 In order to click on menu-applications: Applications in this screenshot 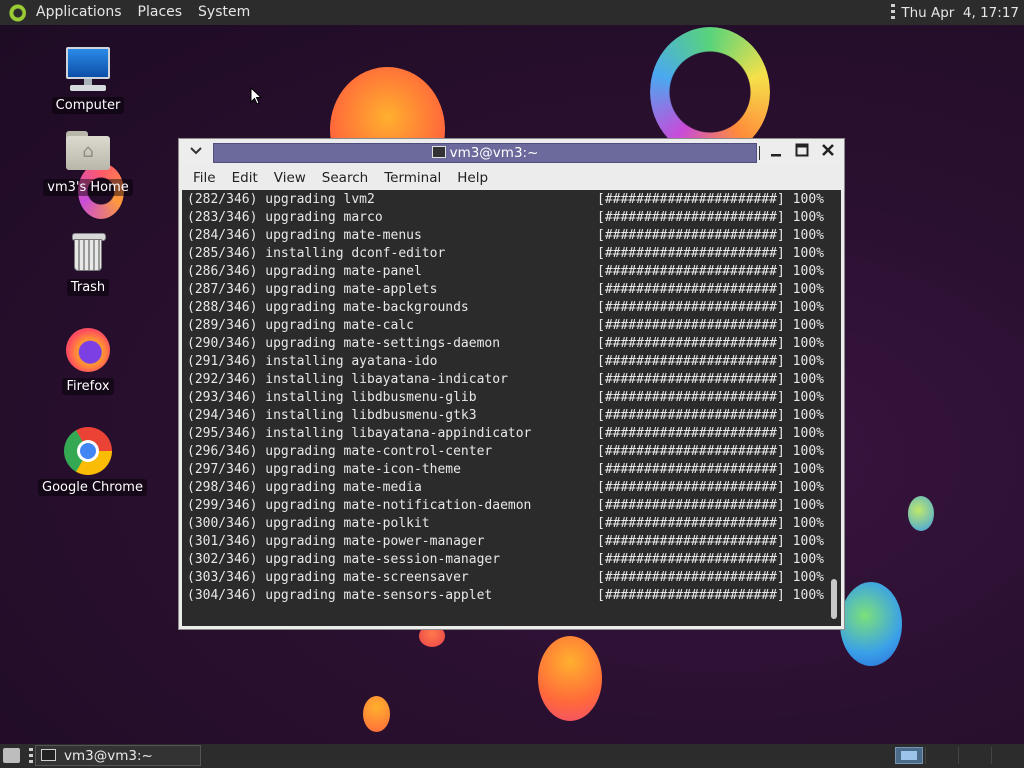, I will do `click(79, 12)`.